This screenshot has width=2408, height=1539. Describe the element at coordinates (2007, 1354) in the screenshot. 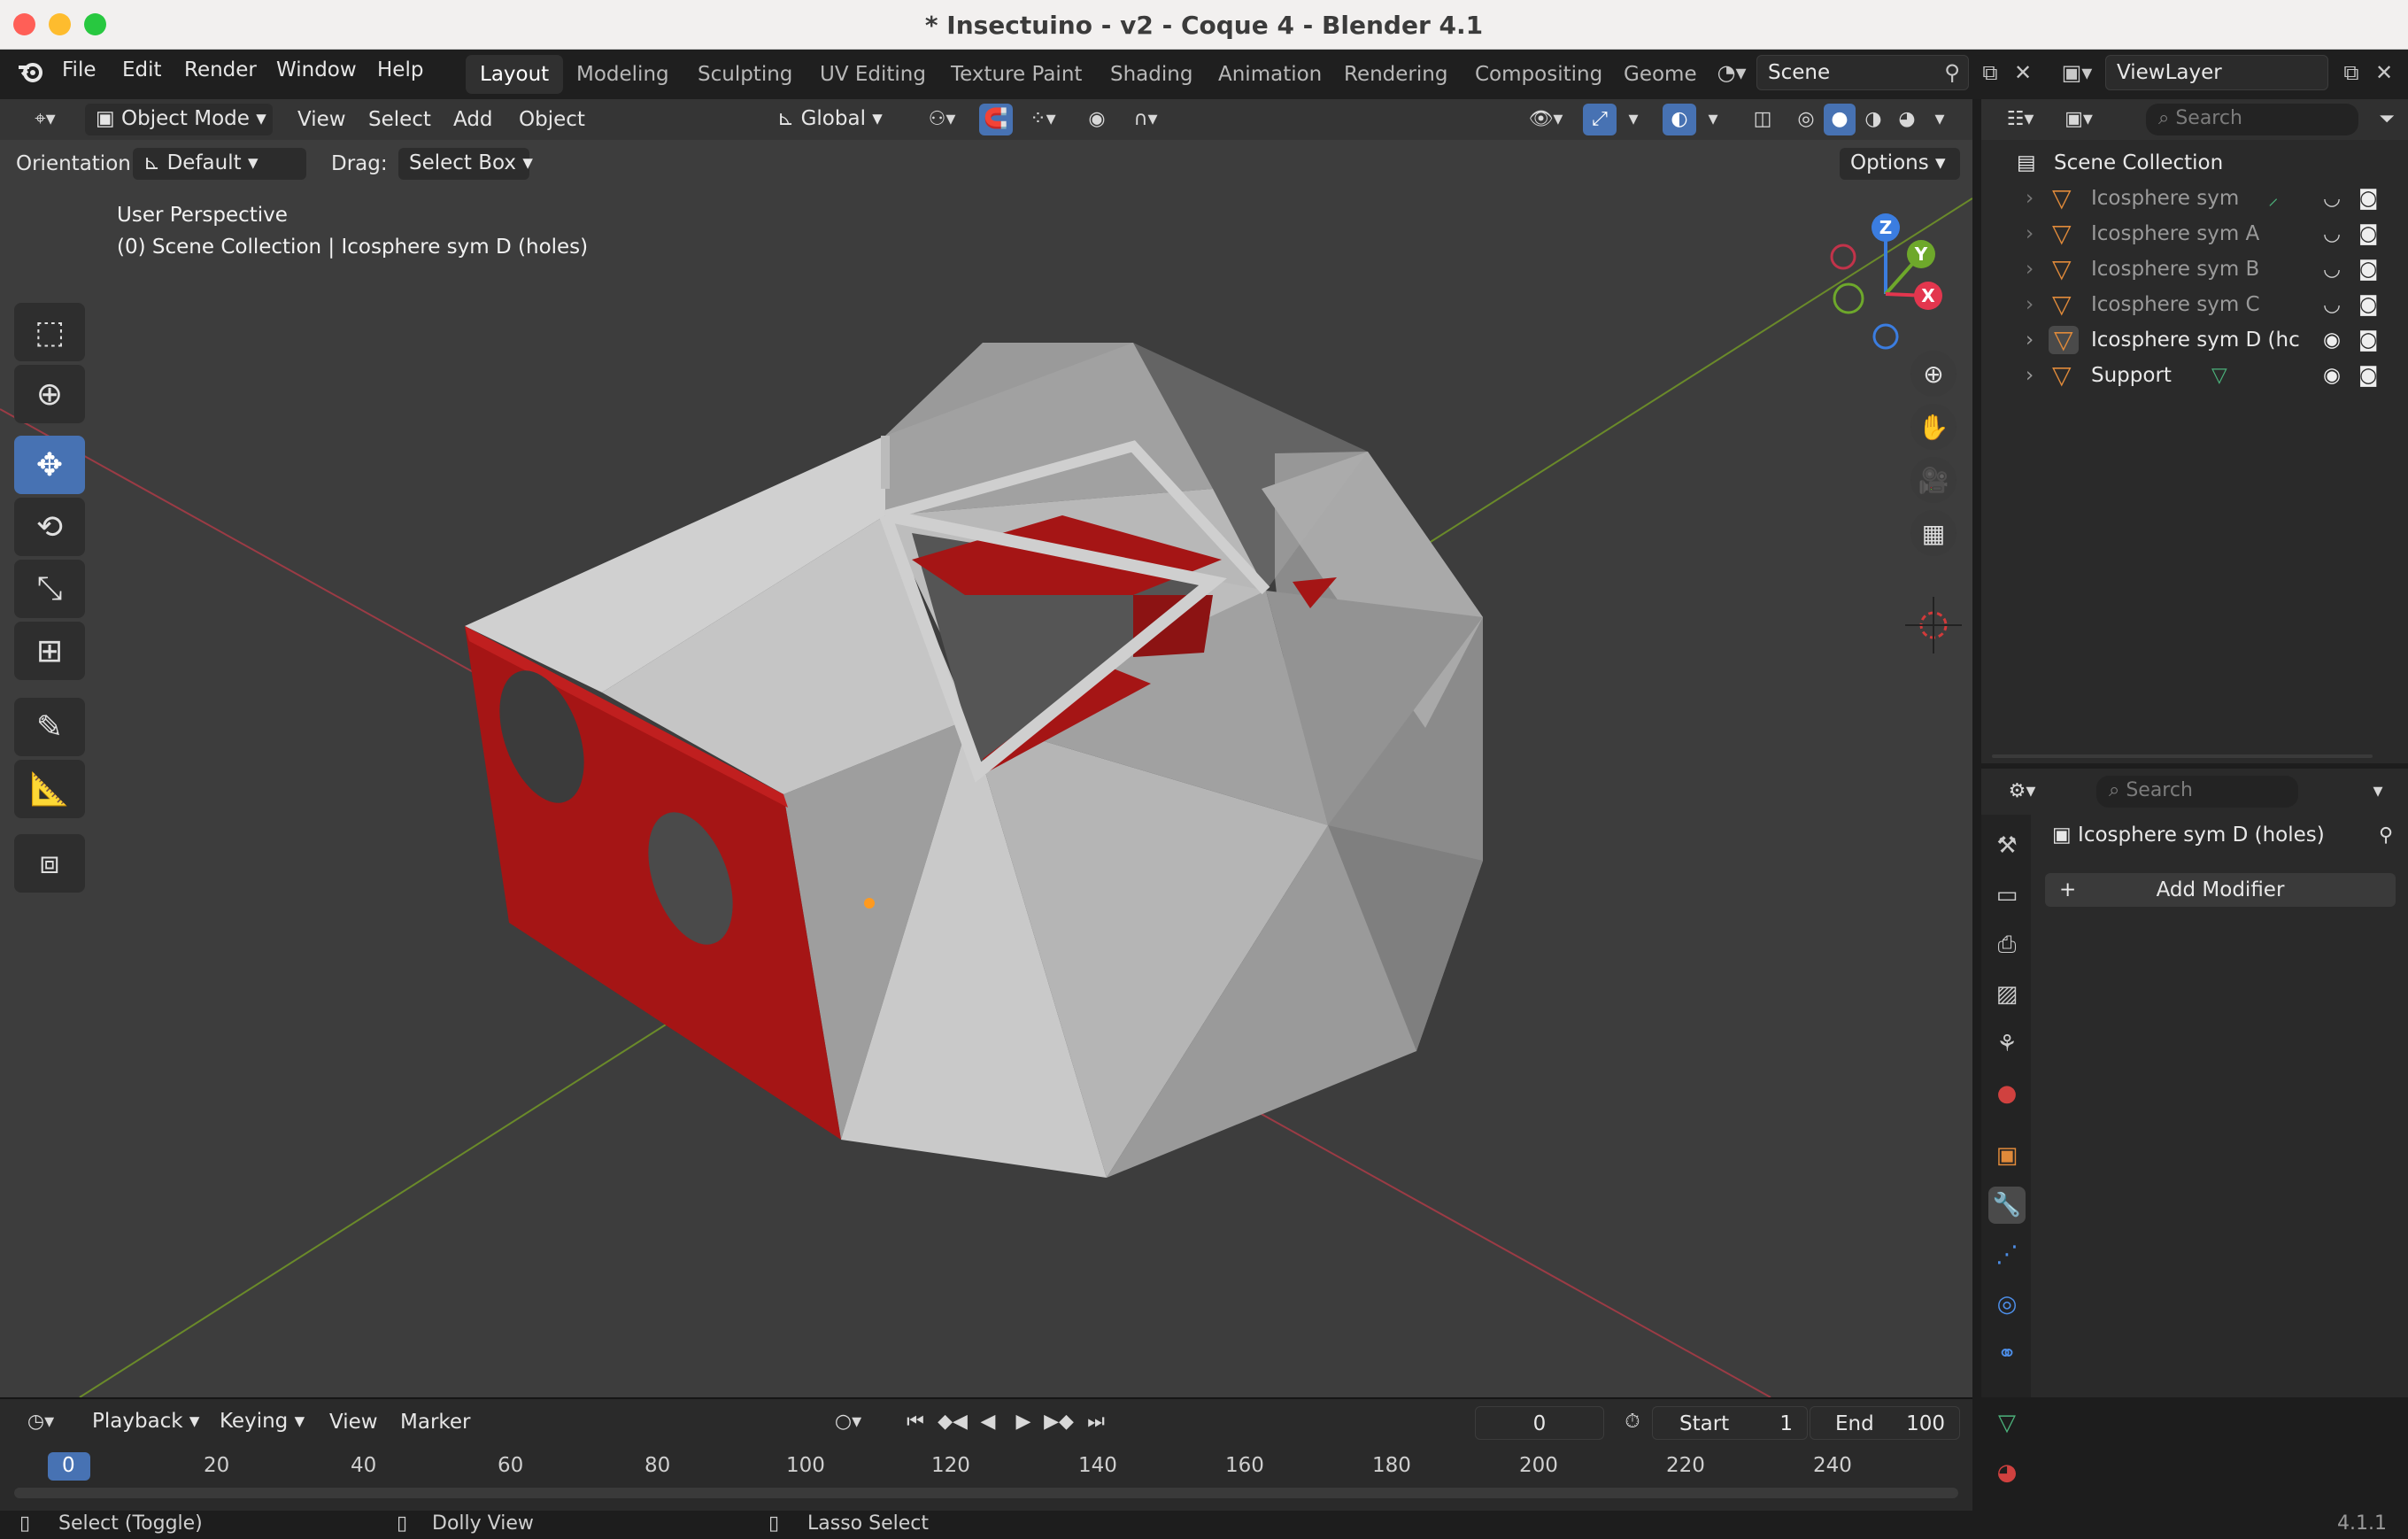

I see `constraints-tab-icon: ⚭` at that location.